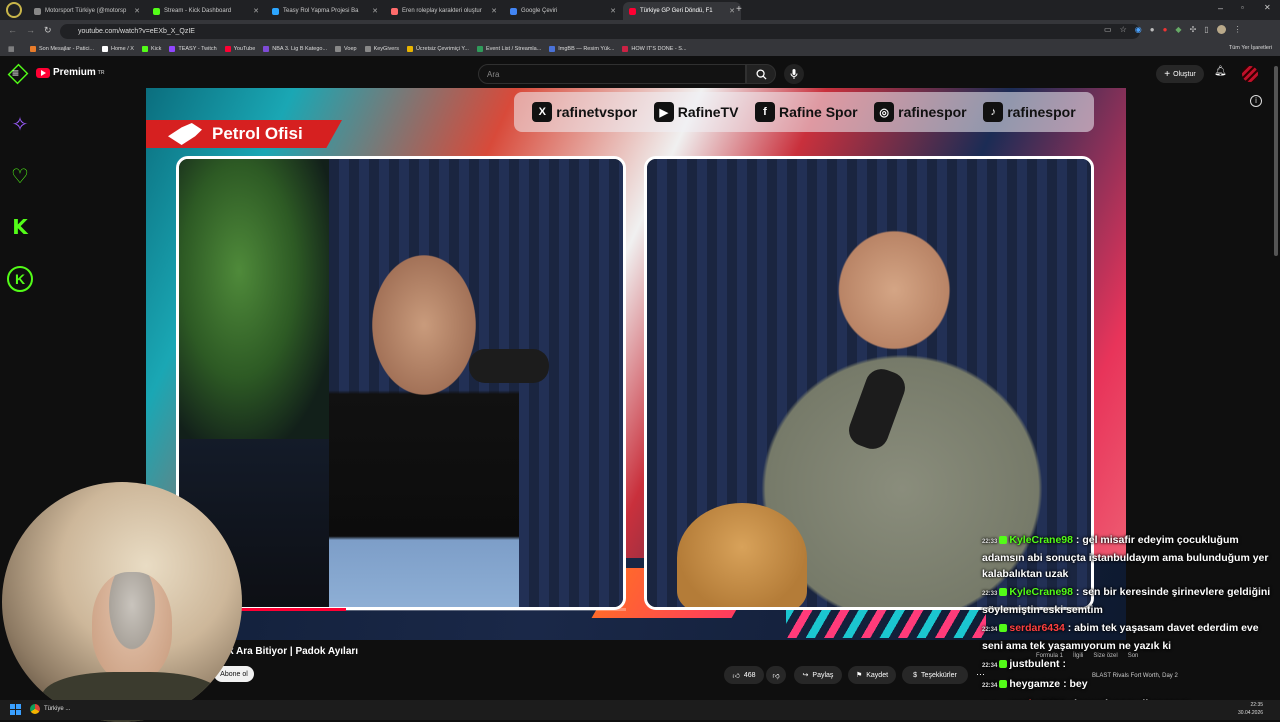 The height and width of the screenshot is (722, 1280). Describe the element at coordinates (381, 49) in the screenshot. I see `bookmark-item: KeyGivers` at that location.